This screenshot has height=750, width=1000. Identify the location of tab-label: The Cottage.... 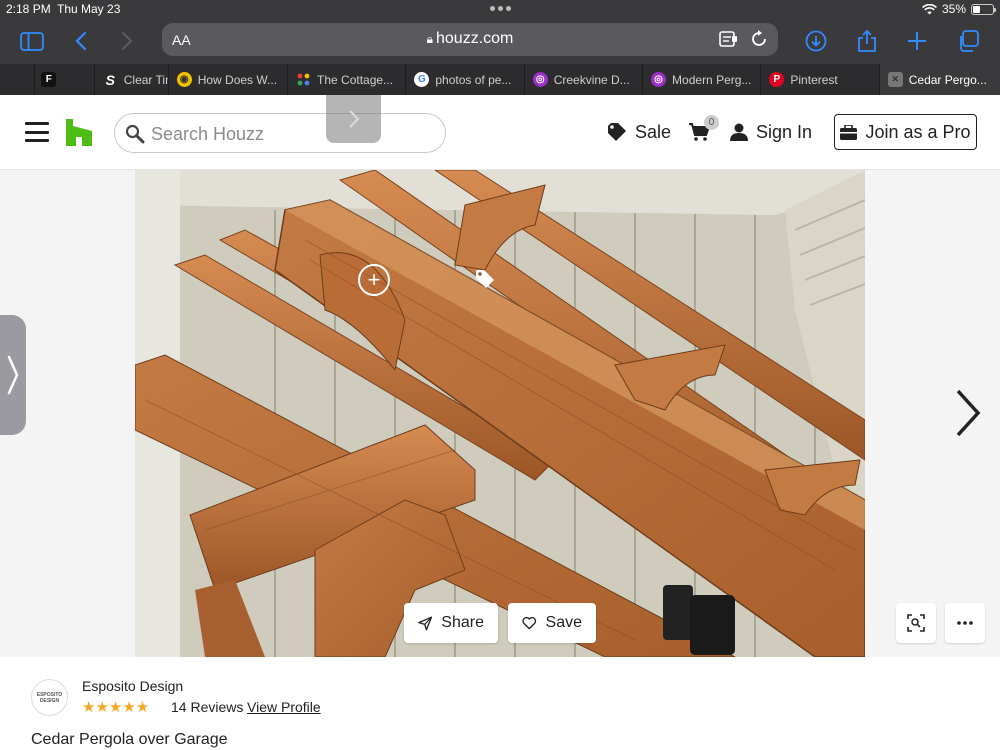
(355, 79).